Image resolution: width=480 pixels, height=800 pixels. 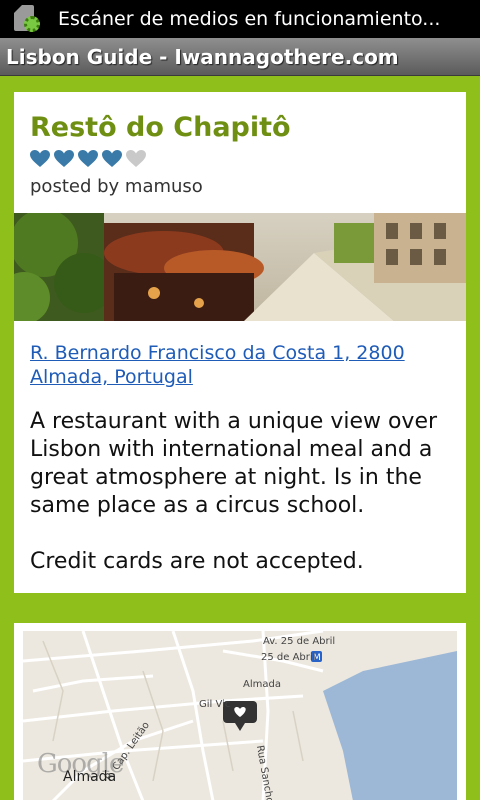 I want to click on place-photo-image, so click(x=240, y=267).